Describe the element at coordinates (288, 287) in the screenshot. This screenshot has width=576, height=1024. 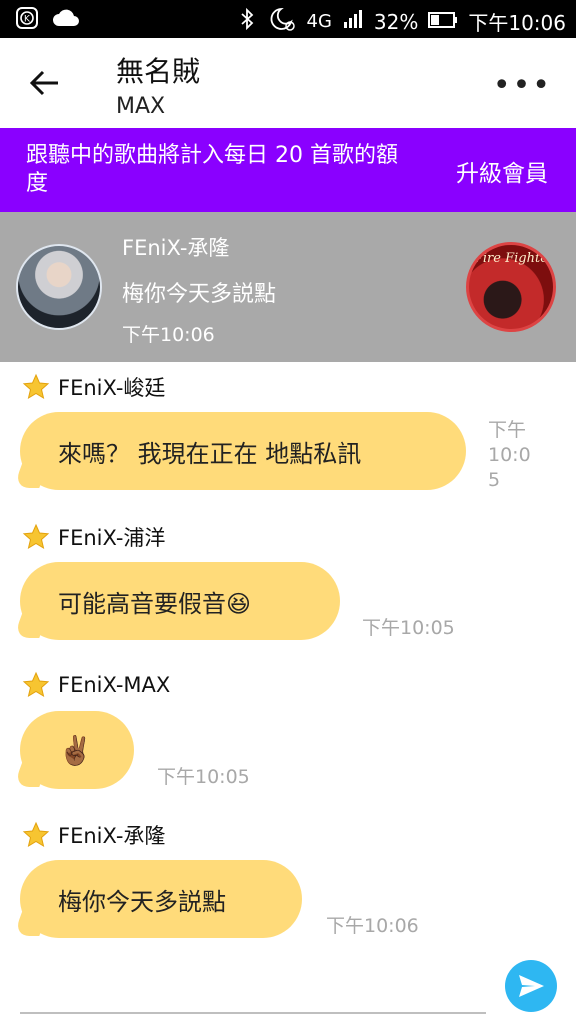
I see `now-playing-card: FEniX-承隆 梅你今天多説點 下午10:06 Fire Fighter` at that location.